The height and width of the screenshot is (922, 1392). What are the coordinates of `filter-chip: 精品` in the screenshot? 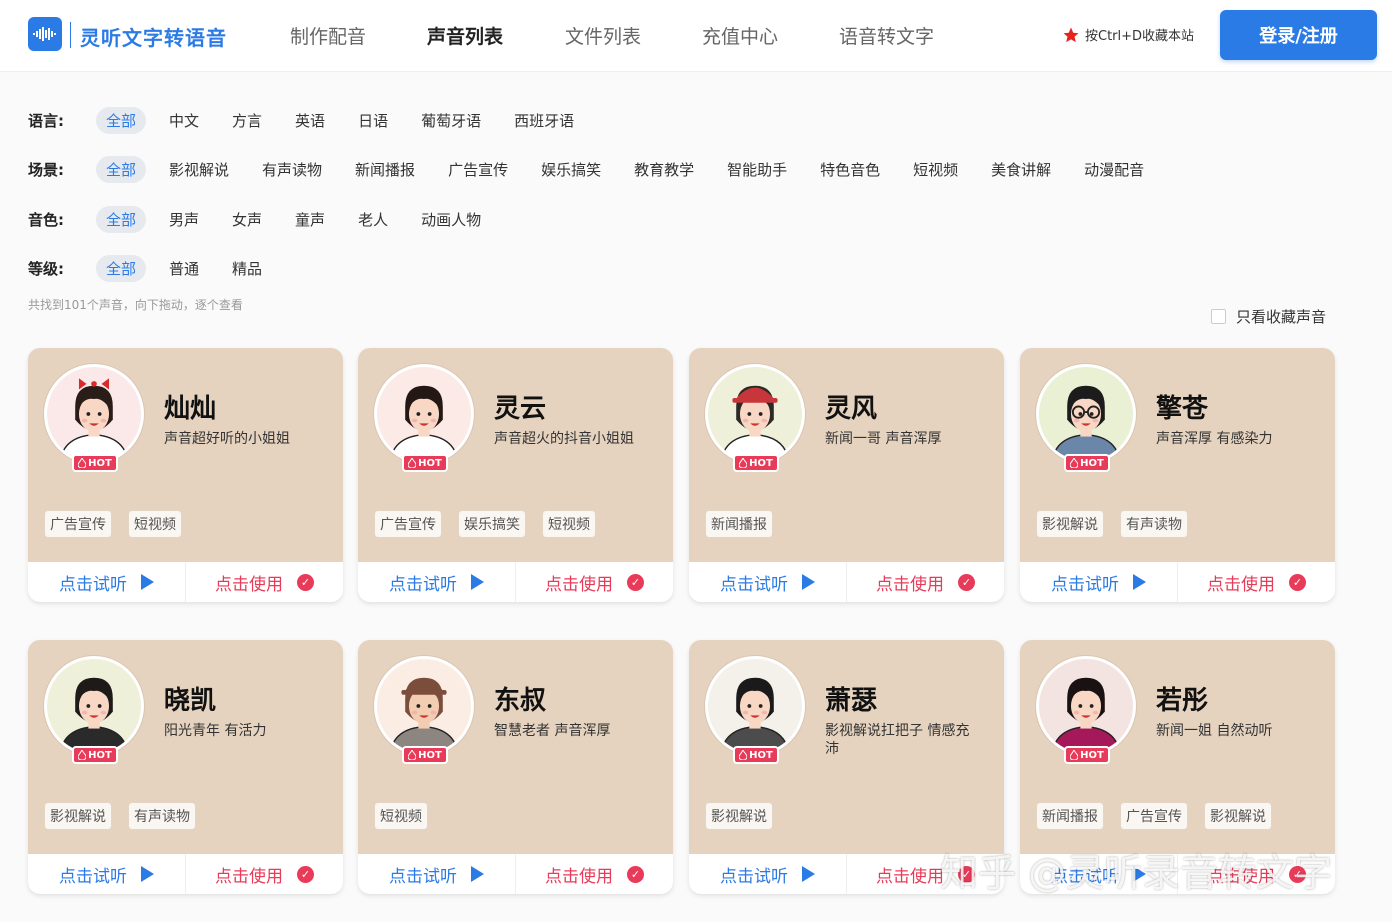 It's located at (247, 268).